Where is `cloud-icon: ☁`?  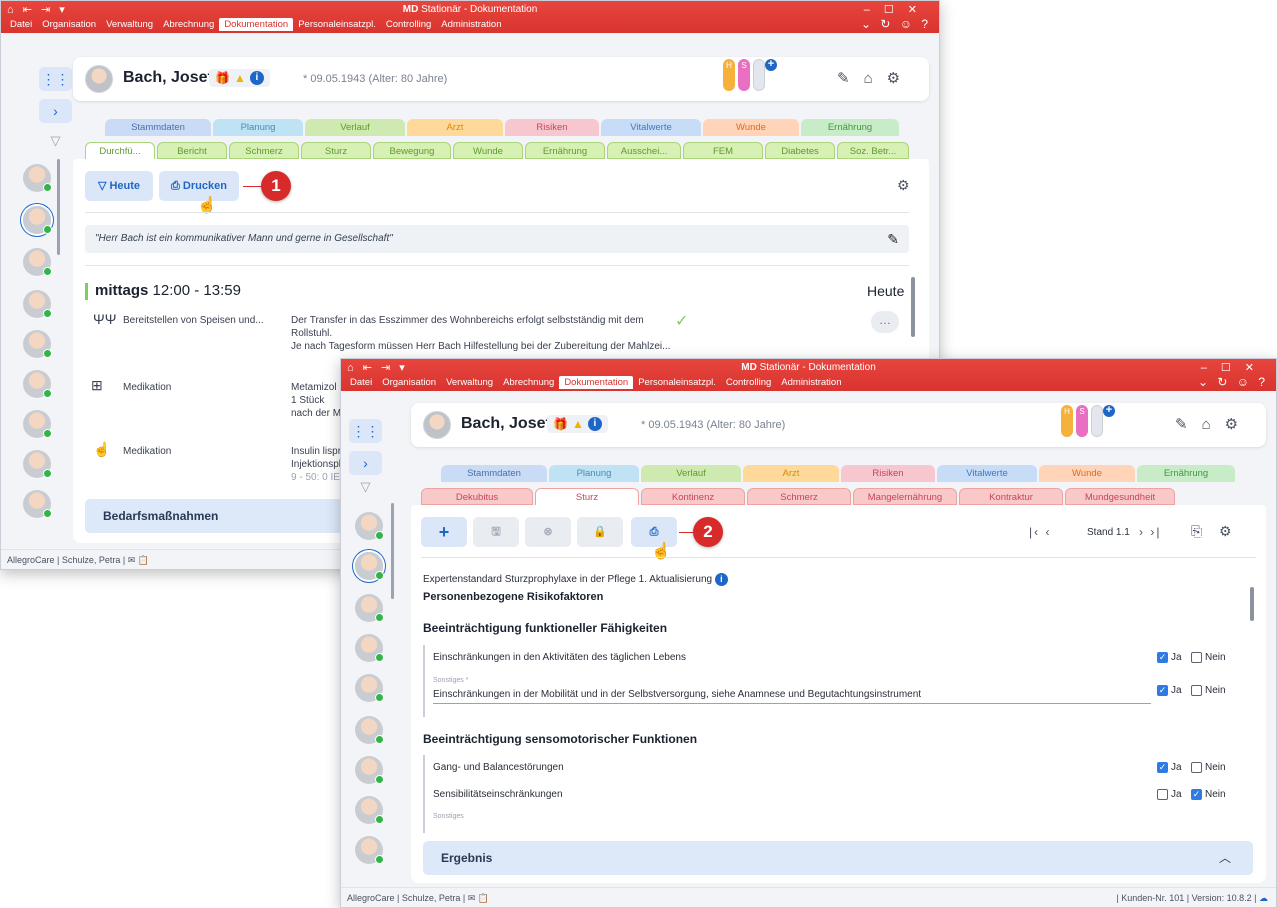 cloud-icon: ☁ is located at coordinates (1263, 898).